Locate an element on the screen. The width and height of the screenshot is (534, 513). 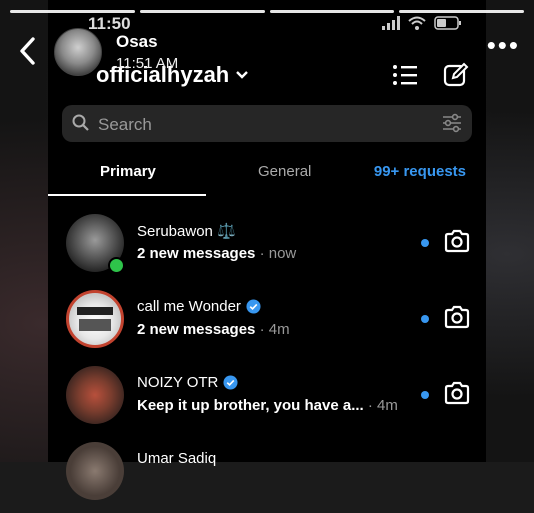
tab-requests: 99+ requests is located at coordinates (420, 171).